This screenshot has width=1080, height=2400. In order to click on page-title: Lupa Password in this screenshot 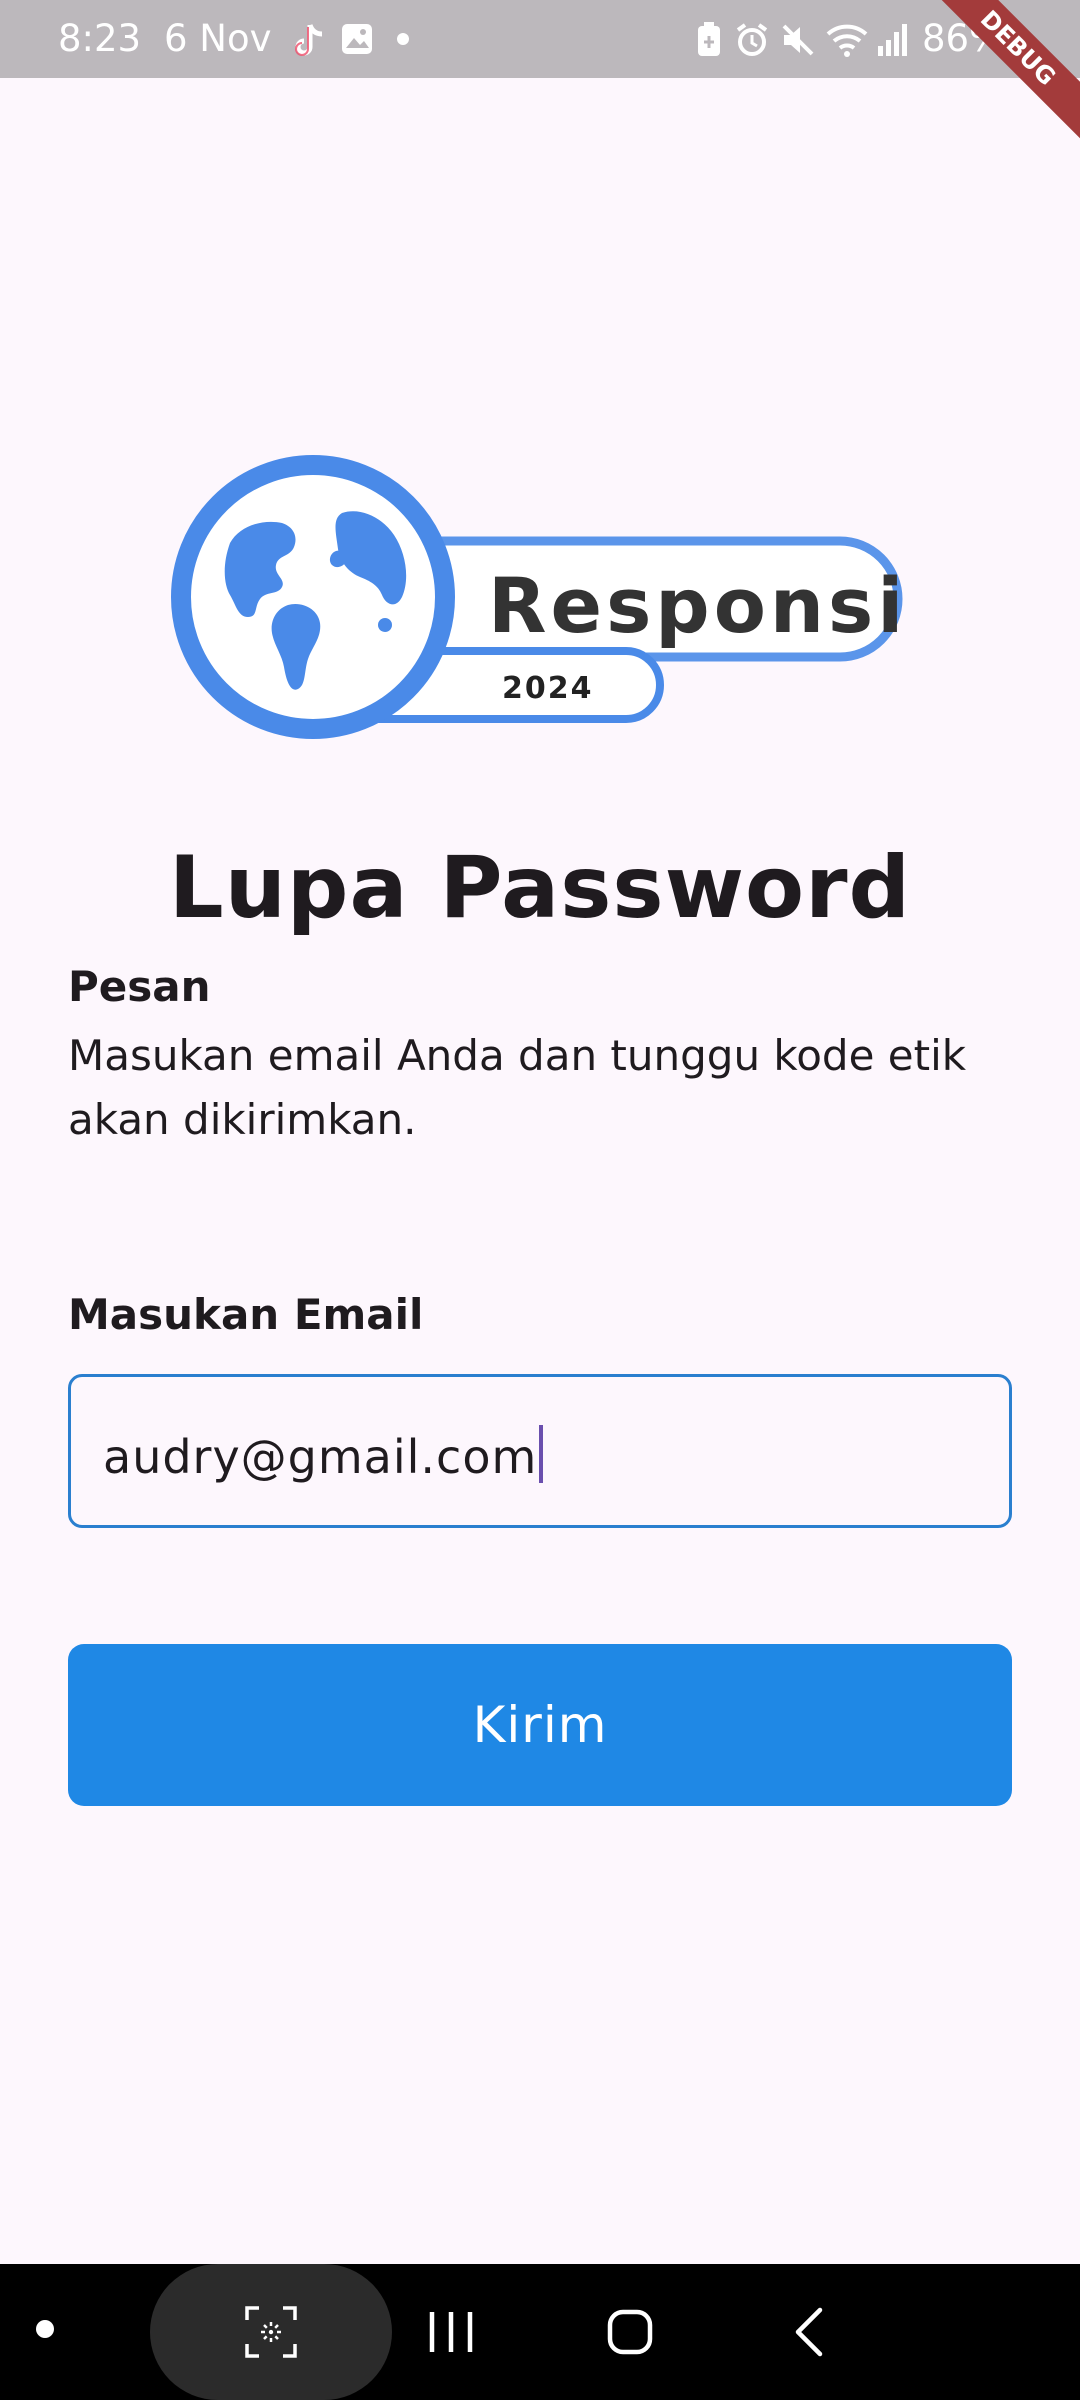, I will do `click(540, 888)`.